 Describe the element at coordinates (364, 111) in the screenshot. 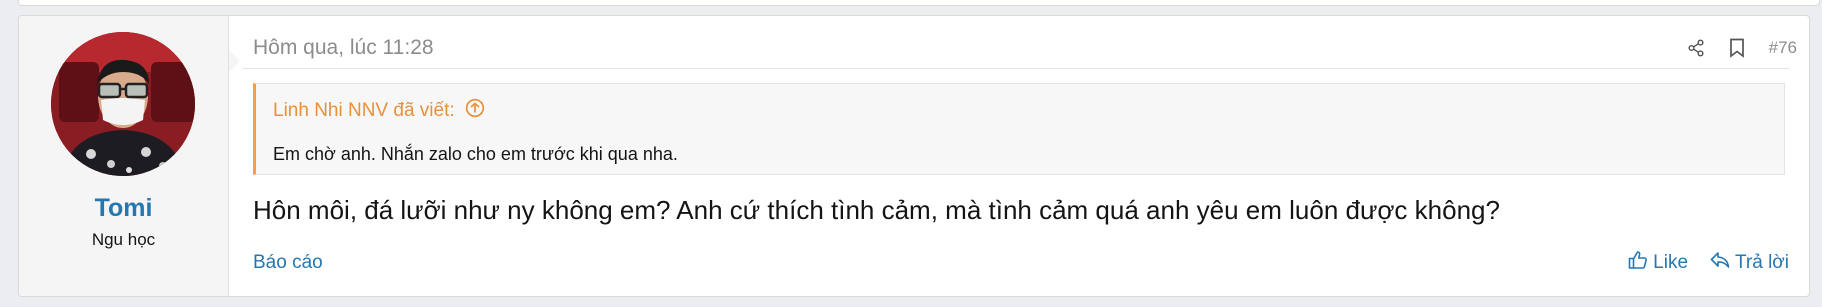

I see `quote-author-label: Linh Nhi NNV đã viết:` at that location.